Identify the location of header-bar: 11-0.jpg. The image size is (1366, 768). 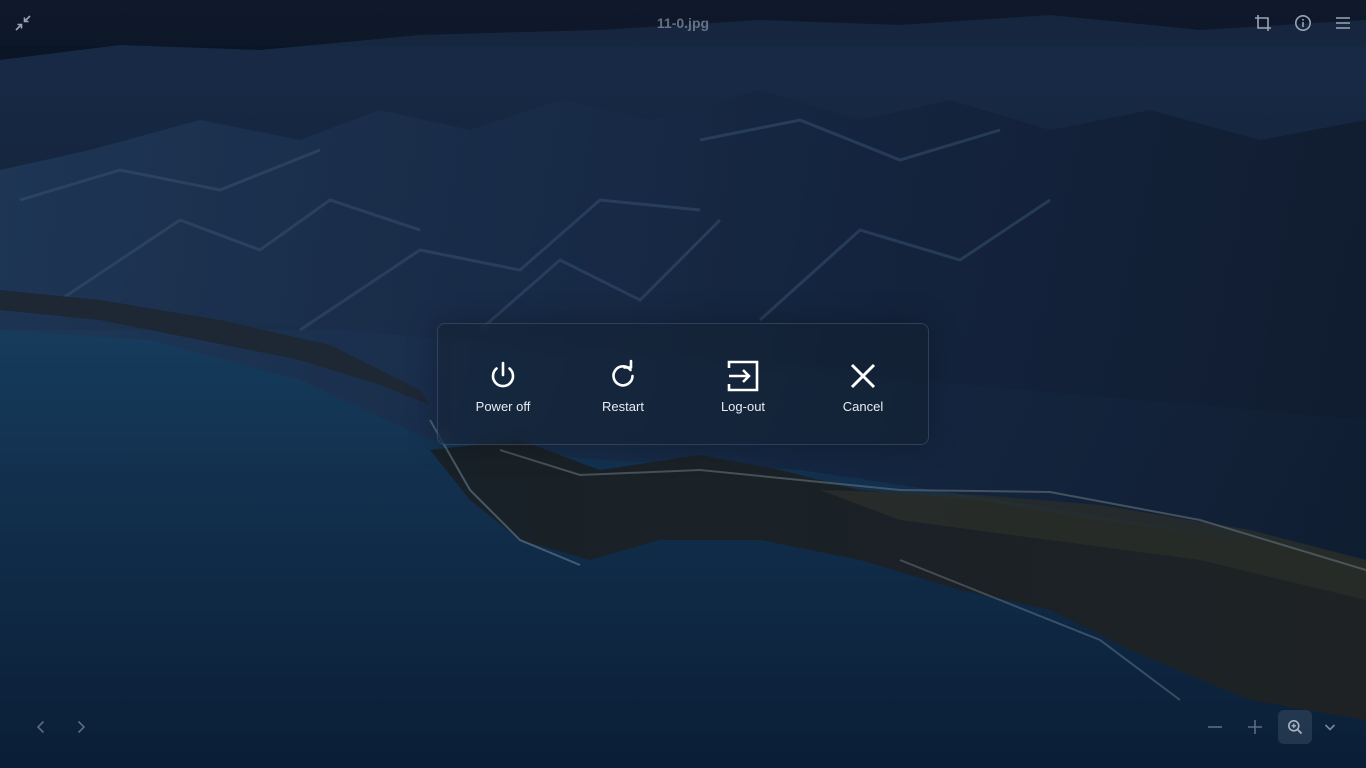
(683, 23).